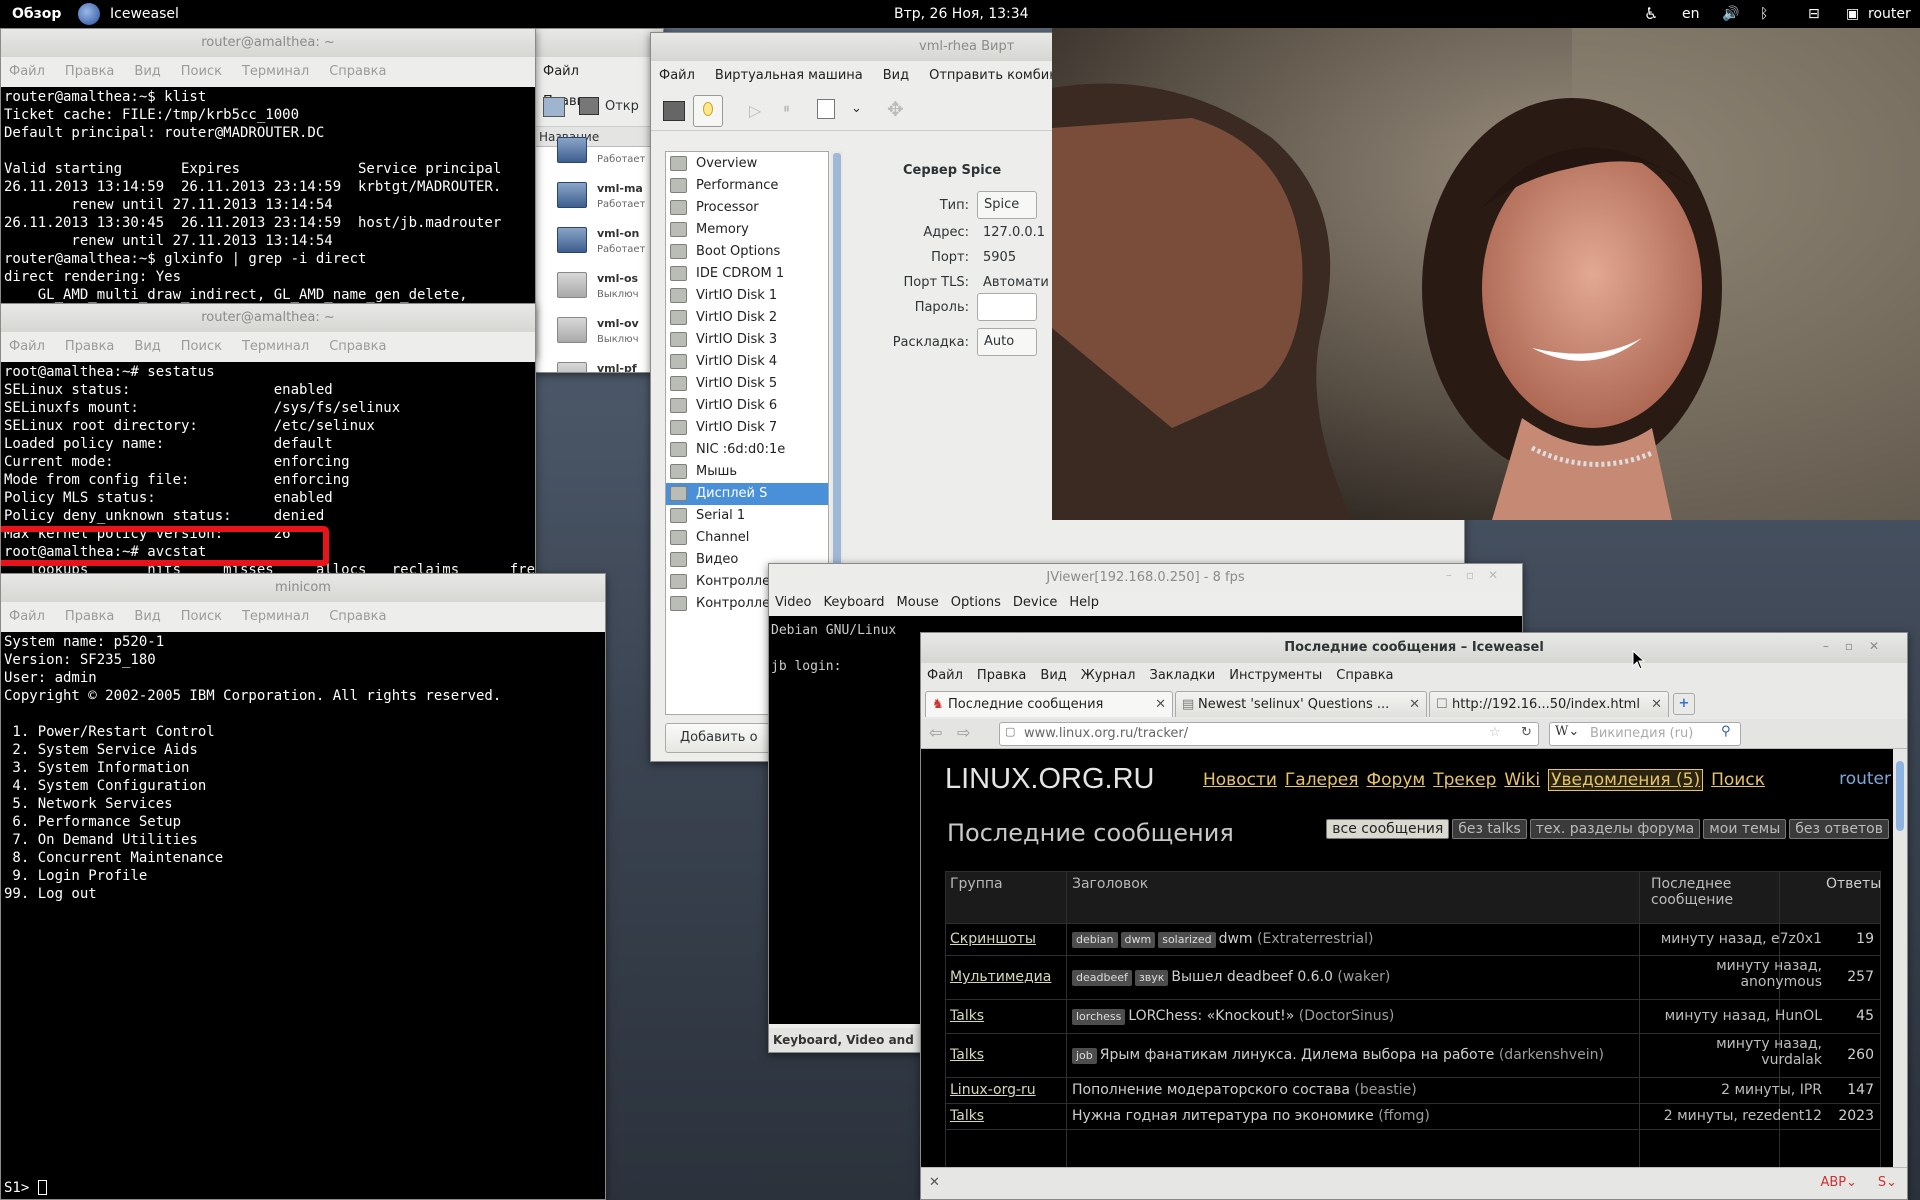 Image resolution: width=1920 pixels, height=1200 pixels. What do you see at coordinates (25, 1188) in the screenshot?
I see `minicom-prompt: S1>` at bounding box center [25, 1188].